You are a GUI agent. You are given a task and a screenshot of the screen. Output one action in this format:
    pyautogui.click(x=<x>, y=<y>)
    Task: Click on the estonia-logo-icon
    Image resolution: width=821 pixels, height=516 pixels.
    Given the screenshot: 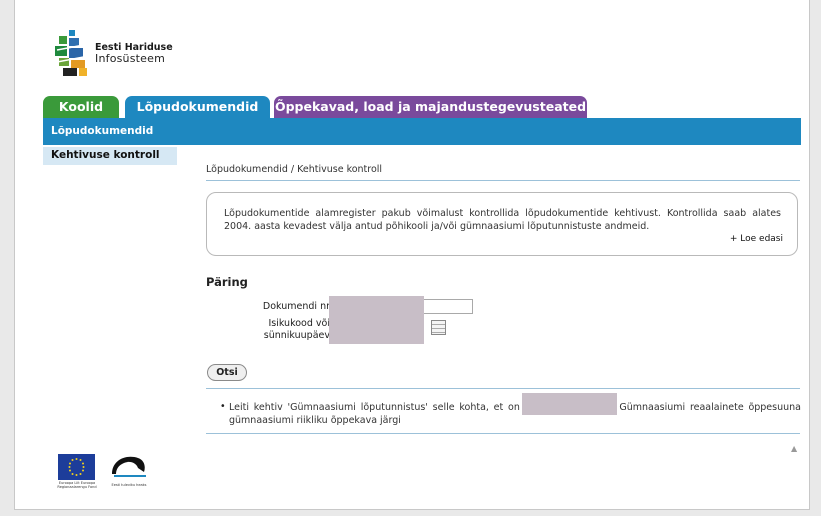 What is the action you would take?
    pyautogui.click(x=129, y=466)
    